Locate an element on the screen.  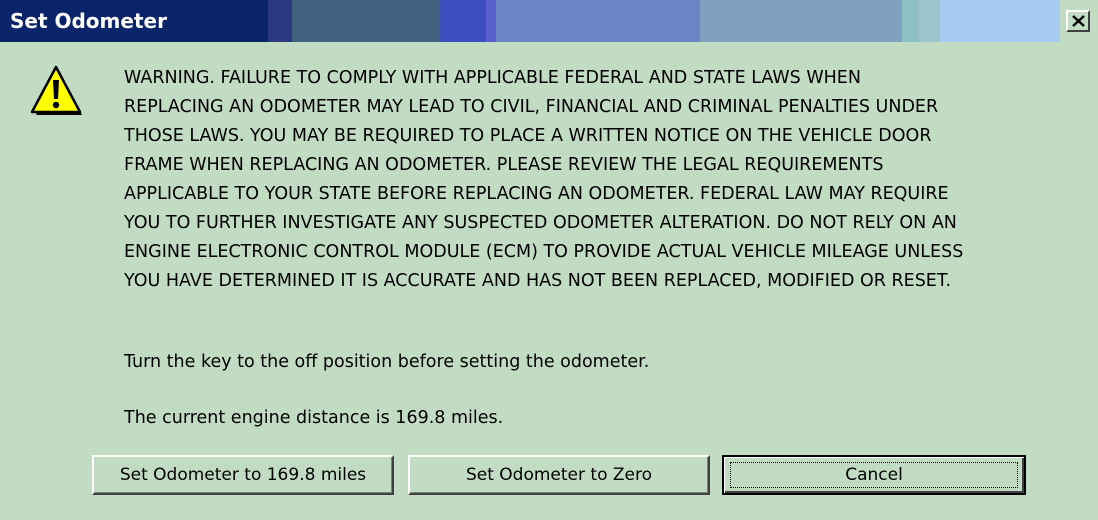
cancel-button: Cancel is located at coordinates (874, 475).